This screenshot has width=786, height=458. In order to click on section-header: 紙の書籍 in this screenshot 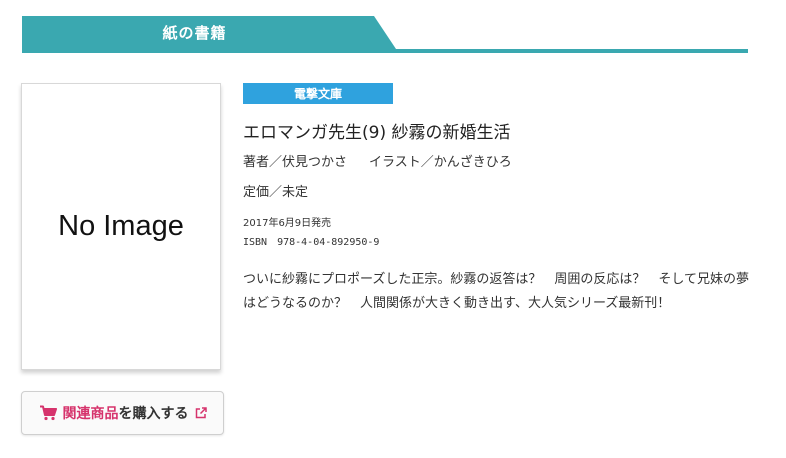, I will do `click(385, 34)`.